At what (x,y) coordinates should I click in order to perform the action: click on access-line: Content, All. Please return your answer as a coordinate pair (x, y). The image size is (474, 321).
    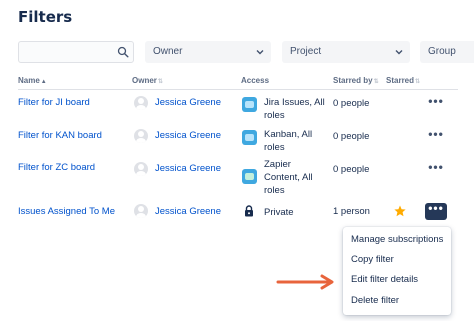
    Looking at the image, I should click on (288, 177).